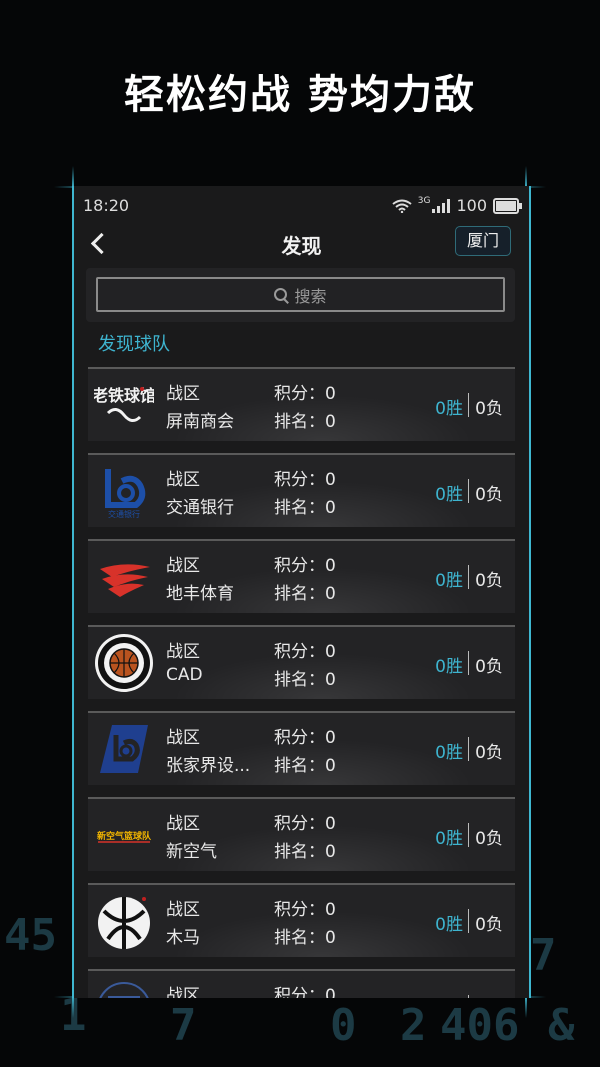 This screenshot has height=1067, width=600. I want to click on wifi-icon, so click(402, 206).